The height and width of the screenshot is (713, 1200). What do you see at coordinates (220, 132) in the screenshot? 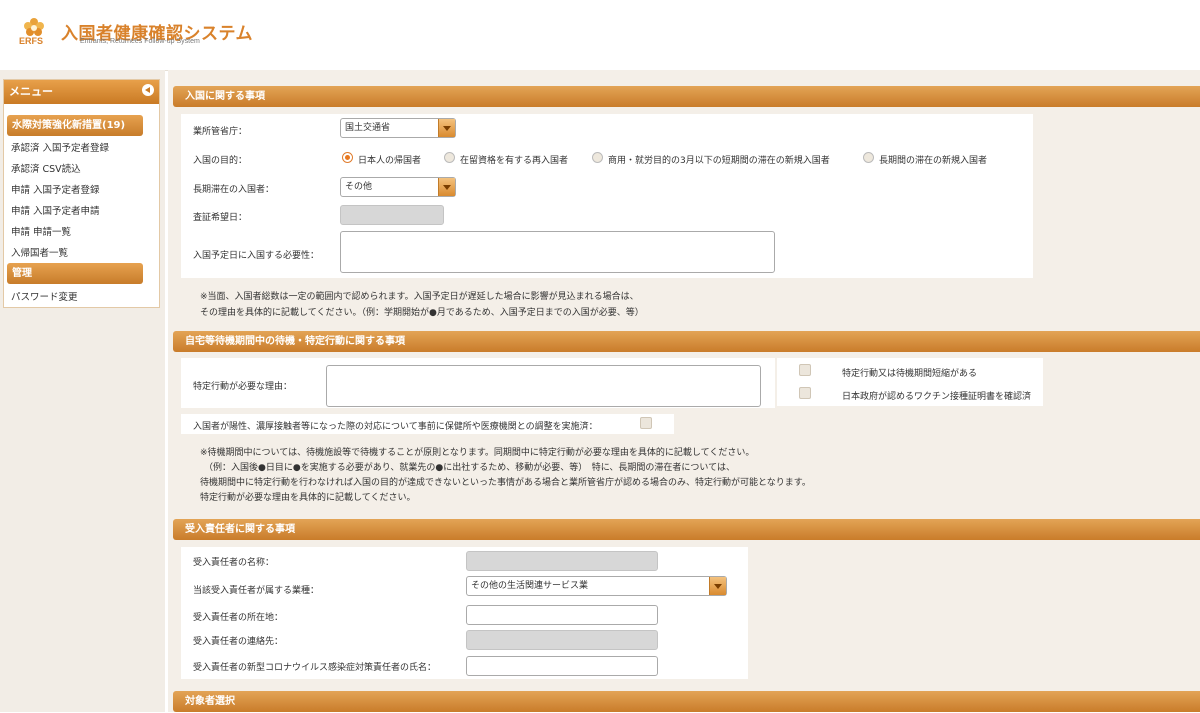
I see `ministry-label: 業所管省庁：` at bounding box center [220, 132].